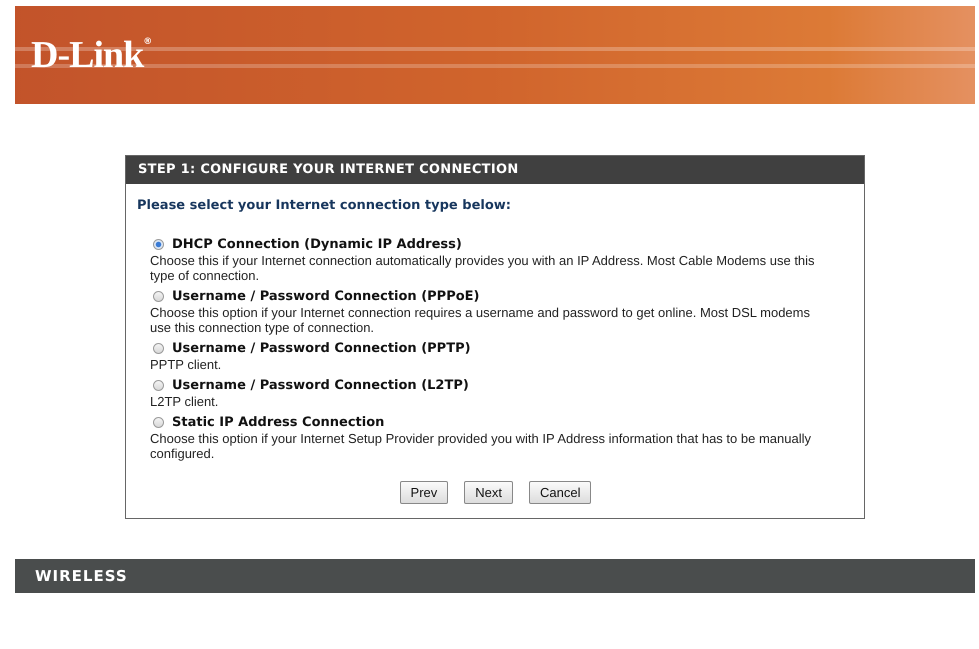 Image resolution: width=979 pixels, height=649 pixels. Describe the element at coordinates (488, 492) in the screenshot. I see `wizard-button: Next` at that location.